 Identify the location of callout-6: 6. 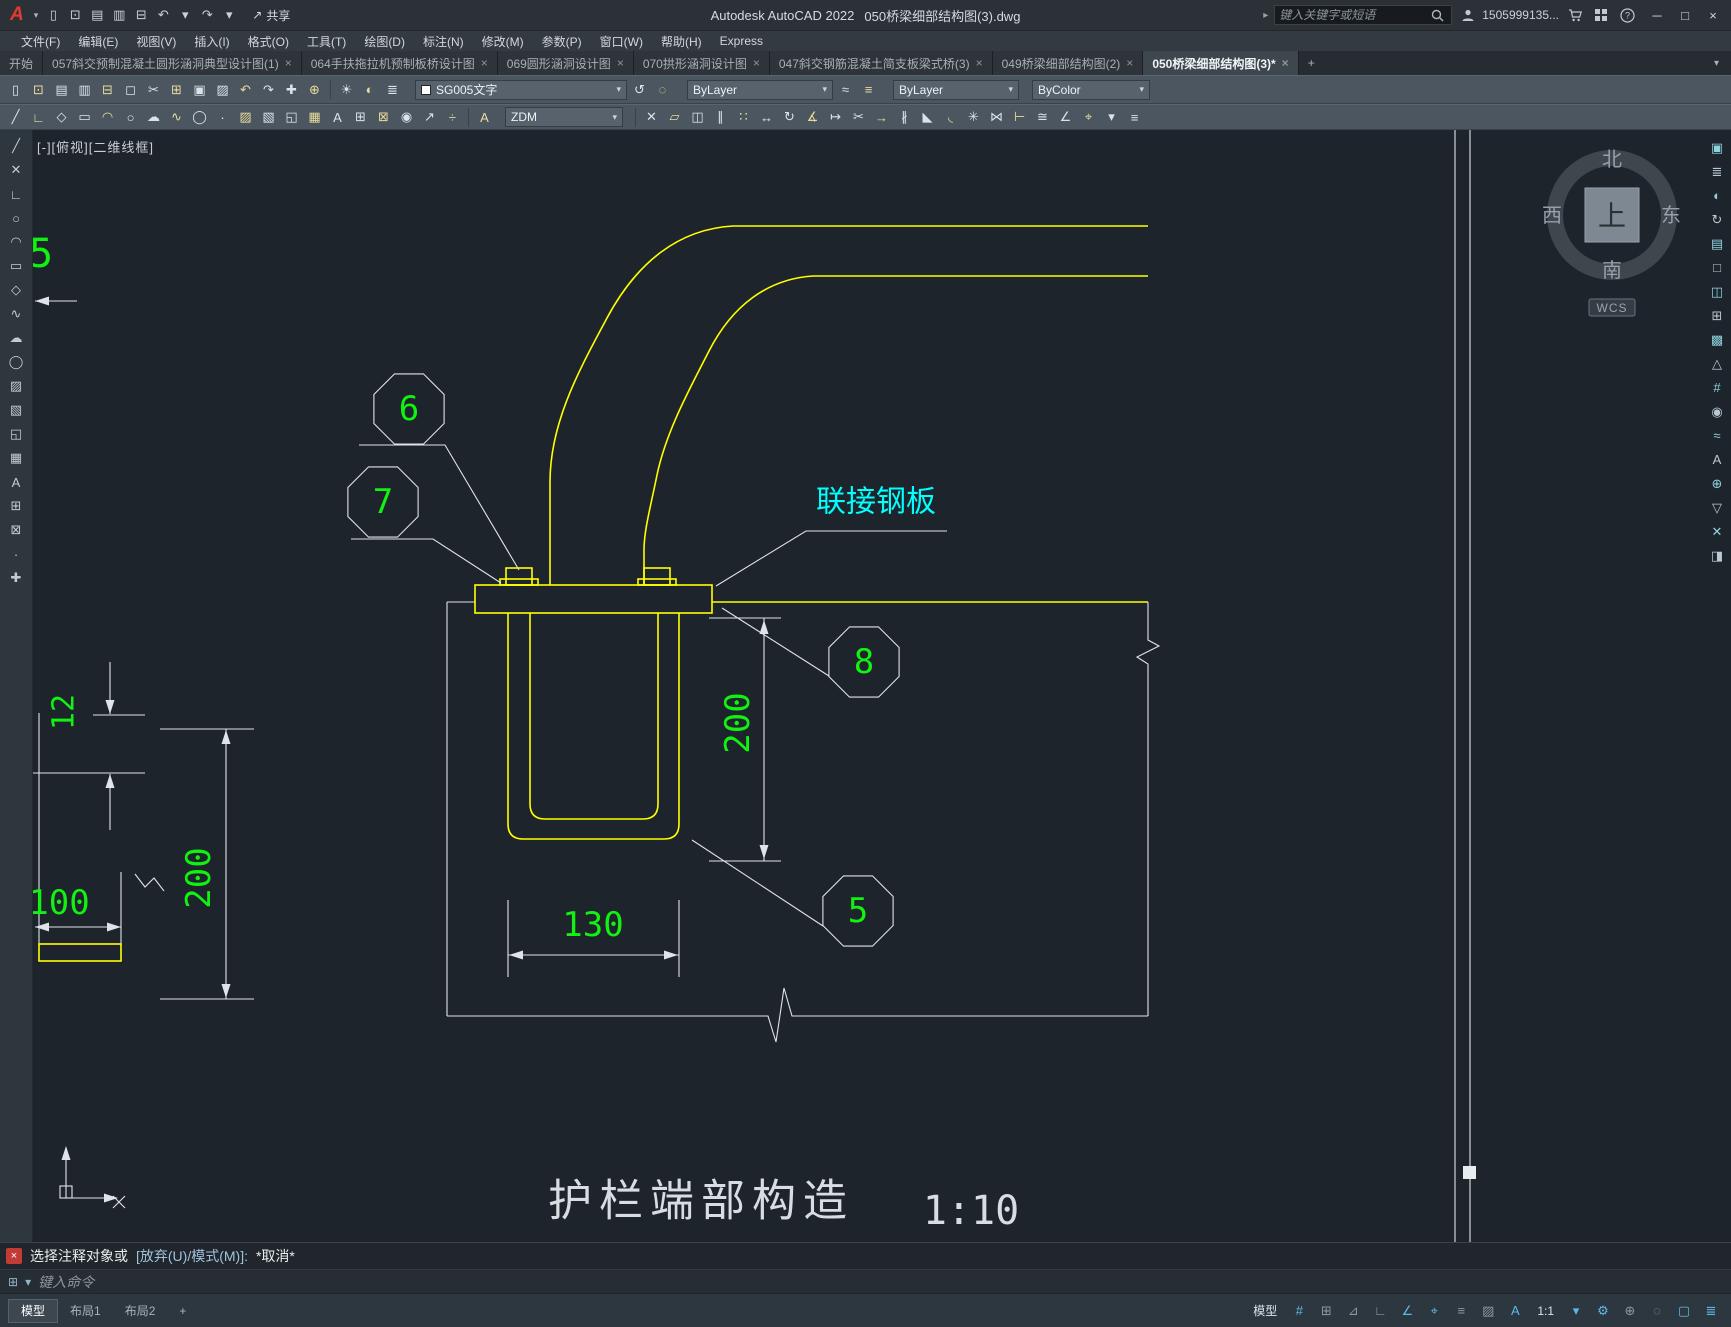
(439, 472).